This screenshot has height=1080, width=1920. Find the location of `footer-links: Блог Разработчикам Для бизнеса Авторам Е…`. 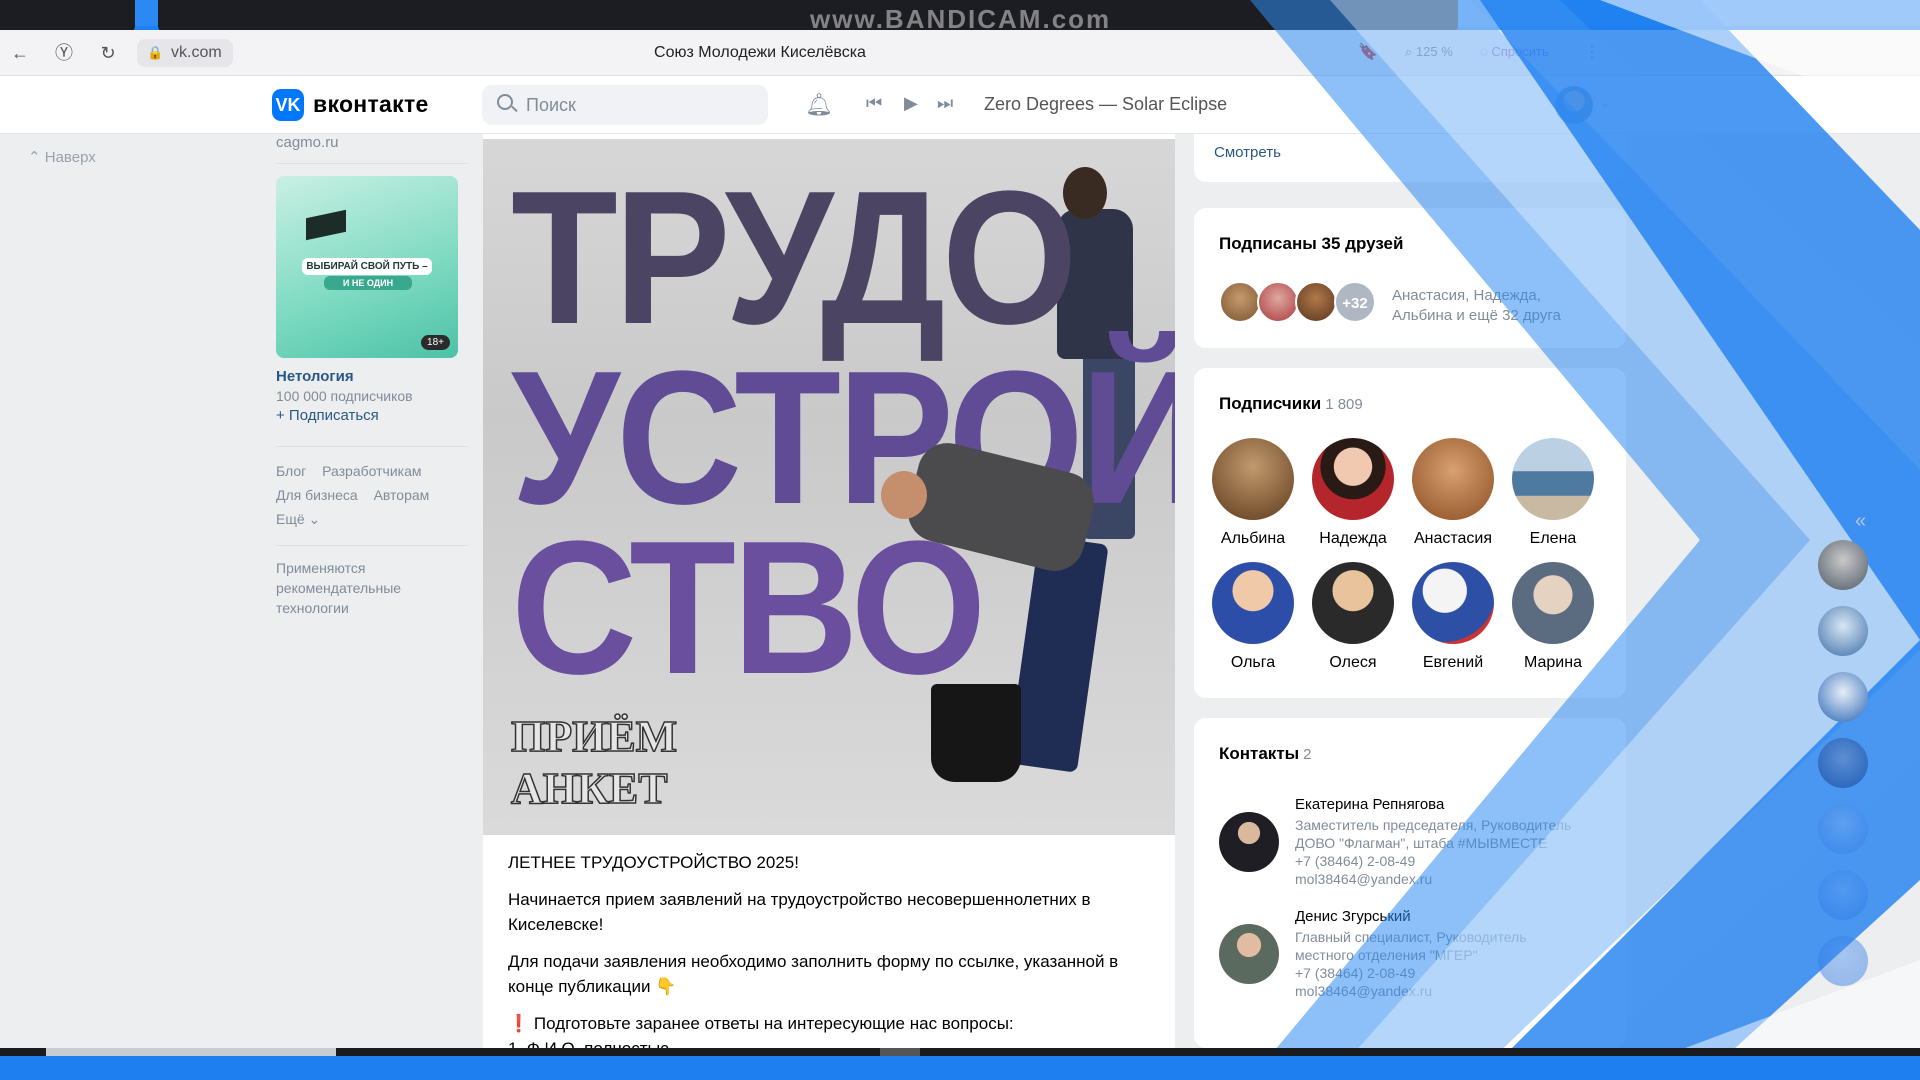

footer-links: Блог Разработчикам Для бизнеса Авторам Е… is located at coordinates (372, 495).